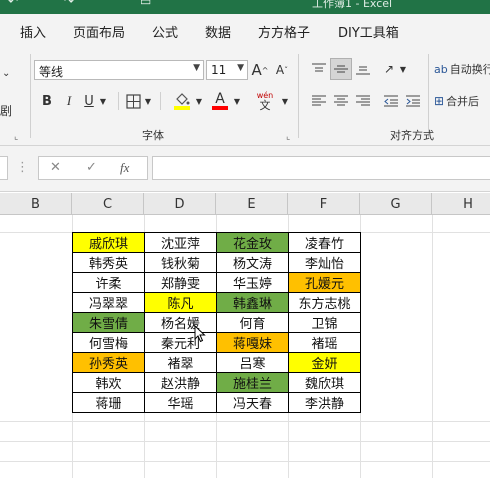  I want to click on formula-input, so click(321, 168).